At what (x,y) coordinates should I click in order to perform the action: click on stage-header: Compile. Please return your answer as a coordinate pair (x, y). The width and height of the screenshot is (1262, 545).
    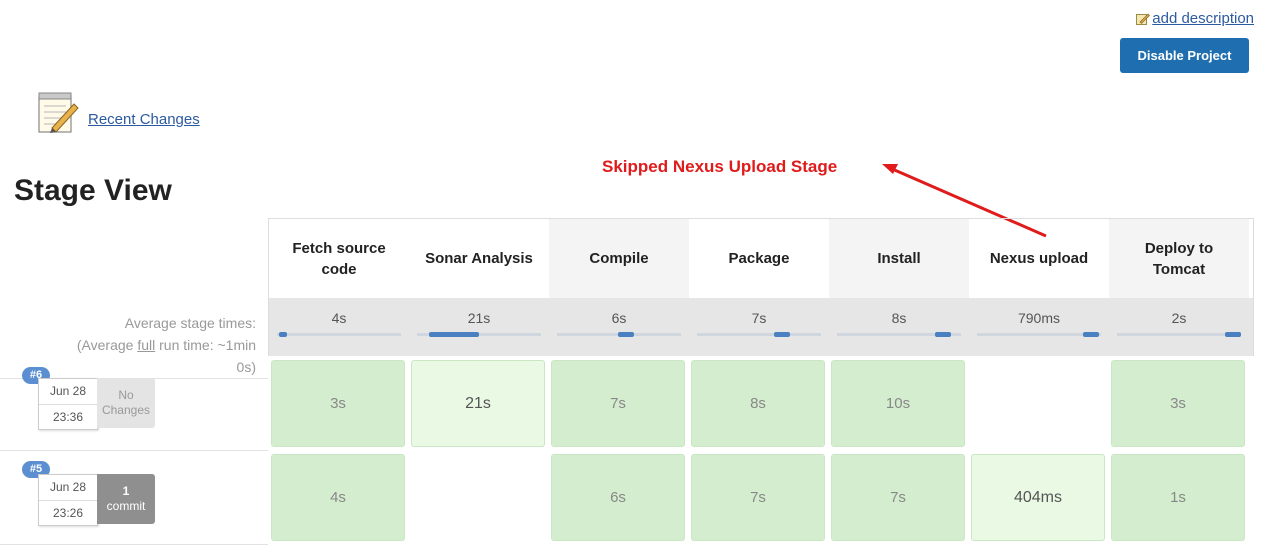
    Looking at the image, I should click on (619, 258).